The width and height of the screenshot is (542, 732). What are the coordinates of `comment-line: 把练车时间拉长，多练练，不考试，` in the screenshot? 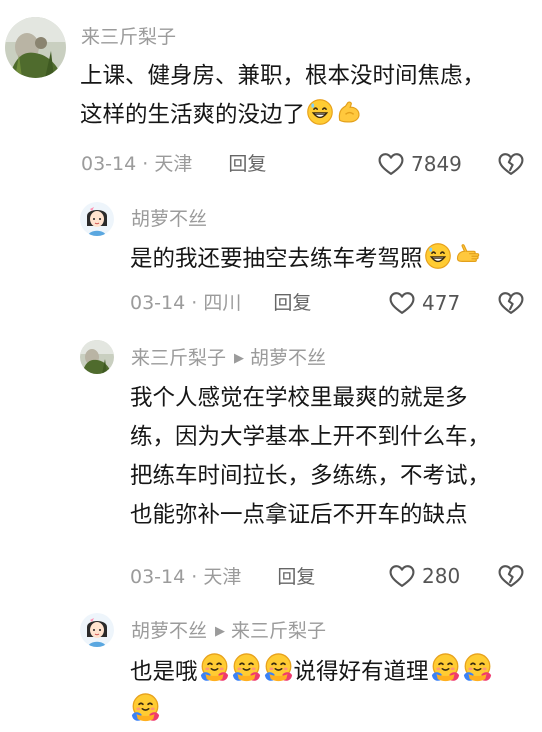 It's located at (310, 476).